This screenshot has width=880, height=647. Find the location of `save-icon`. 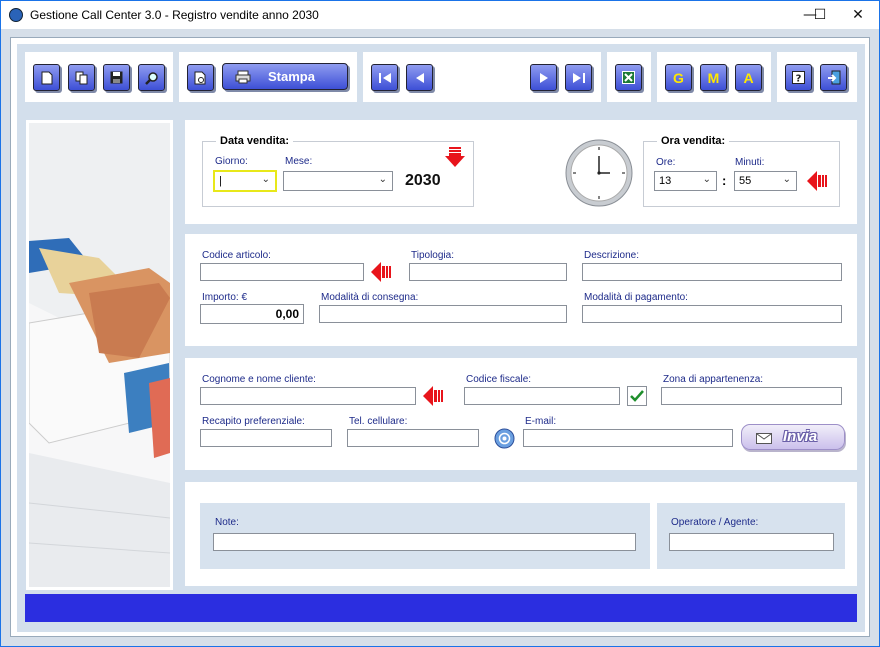

save-icon is located at coordinates (116, 77).